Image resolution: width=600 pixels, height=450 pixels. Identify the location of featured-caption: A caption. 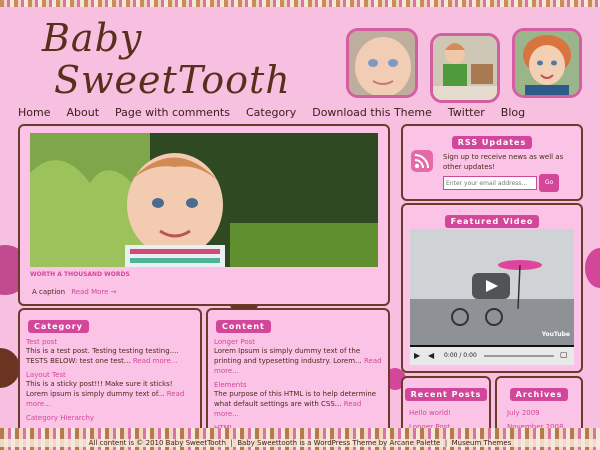
(49, 292).